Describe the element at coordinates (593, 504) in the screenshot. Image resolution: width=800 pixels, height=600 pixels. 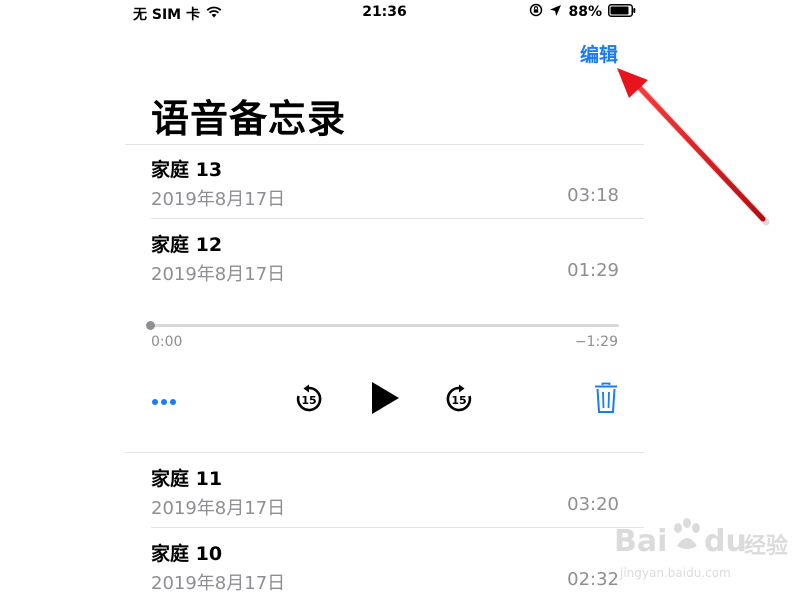
I see `recording-duration: 03:20` at that location.